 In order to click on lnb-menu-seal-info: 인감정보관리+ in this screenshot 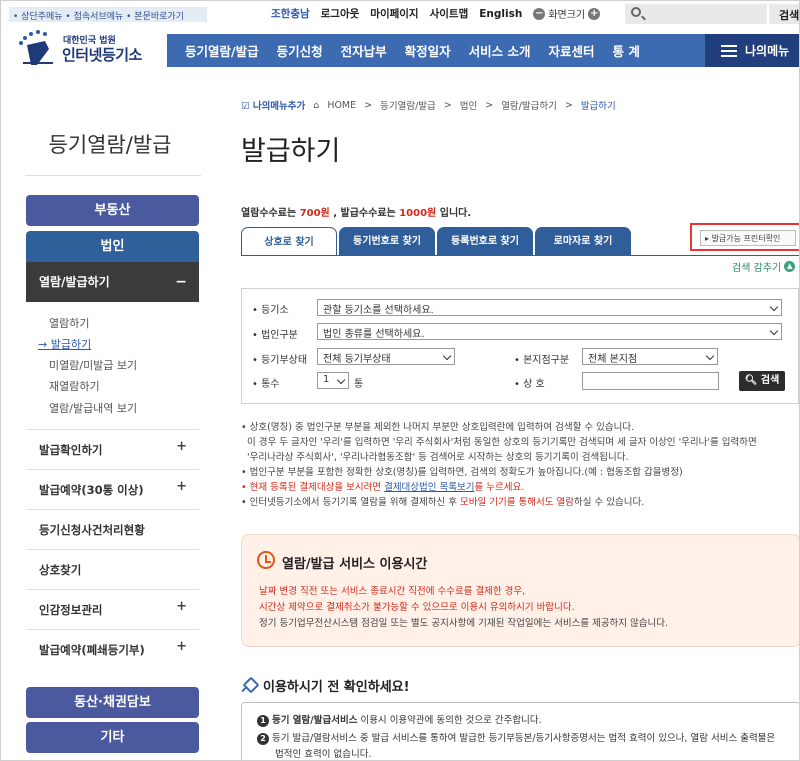, I will do `click(112, 609)`.